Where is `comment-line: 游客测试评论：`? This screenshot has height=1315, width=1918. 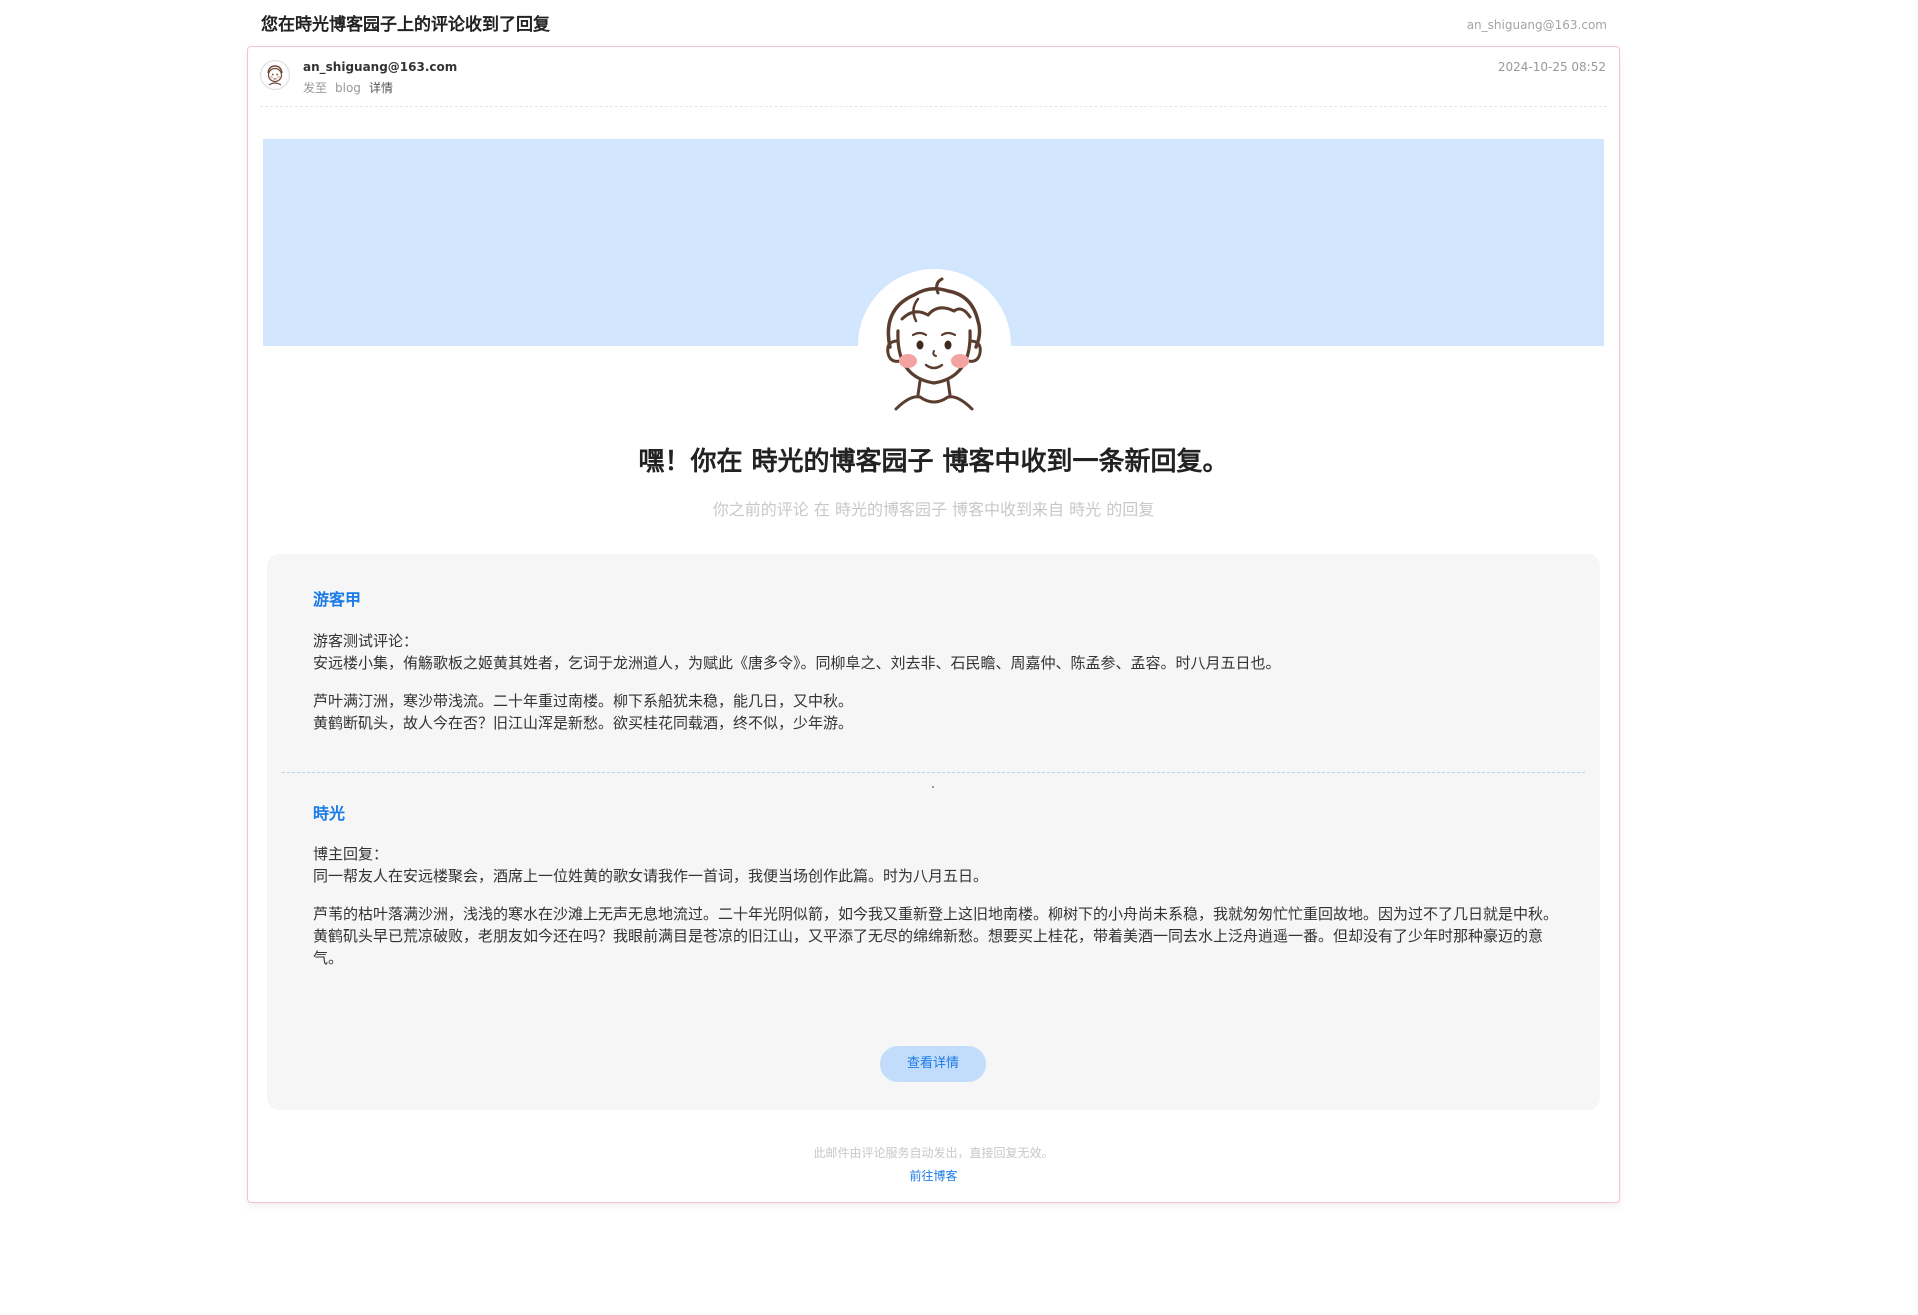 comment-line: 游客测试评论： is located at coordinates (366, 641).